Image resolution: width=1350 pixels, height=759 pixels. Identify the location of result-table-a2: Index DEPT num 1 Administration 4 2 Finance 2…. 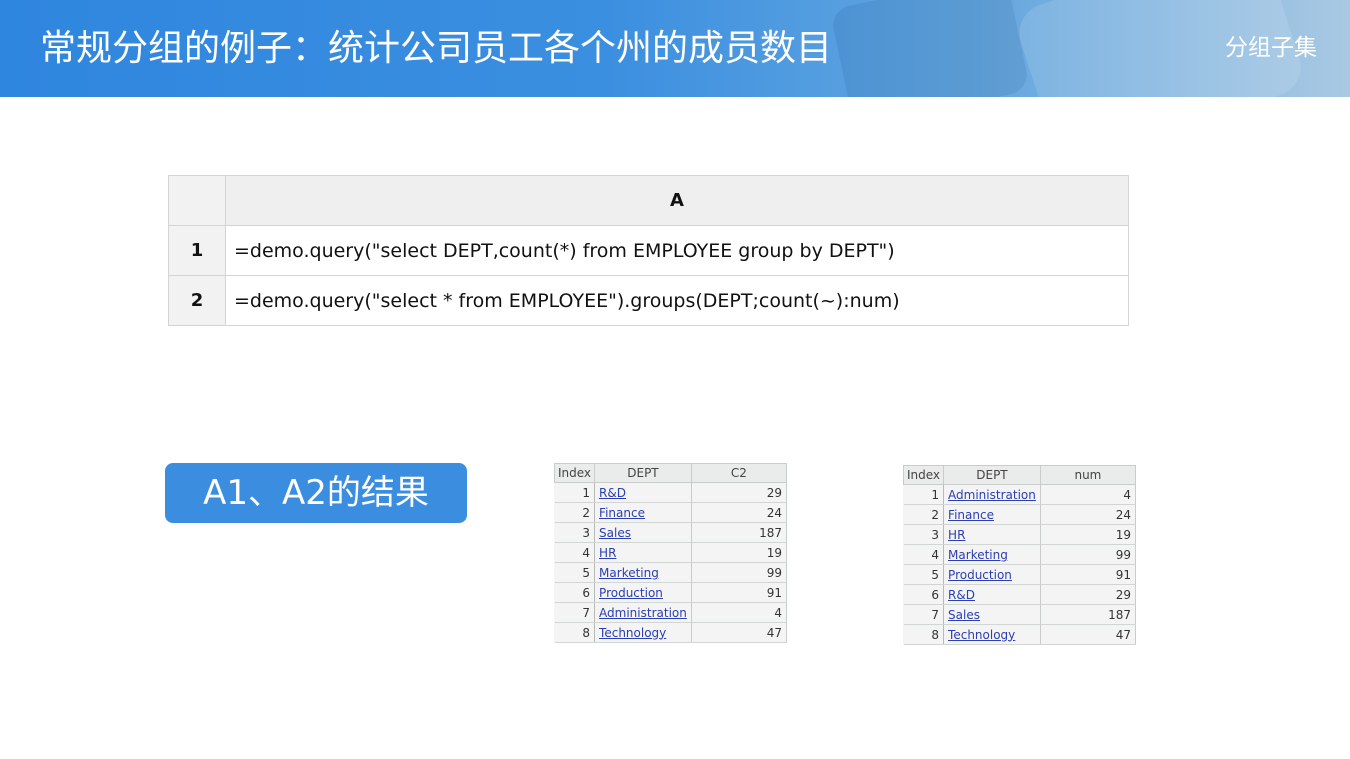
(1019, 555).